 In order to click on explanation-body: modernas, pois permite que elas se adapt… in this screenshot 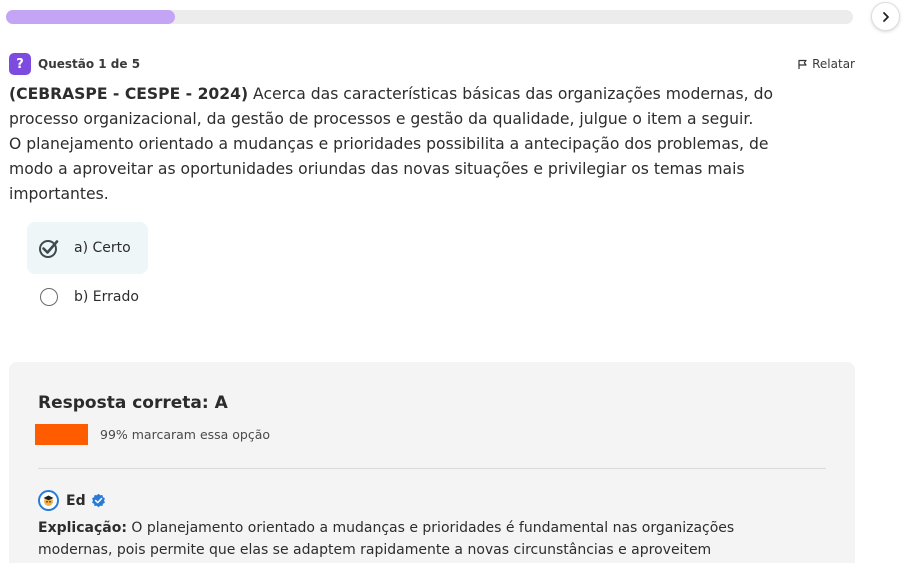, I will do `click(375, 550)`.